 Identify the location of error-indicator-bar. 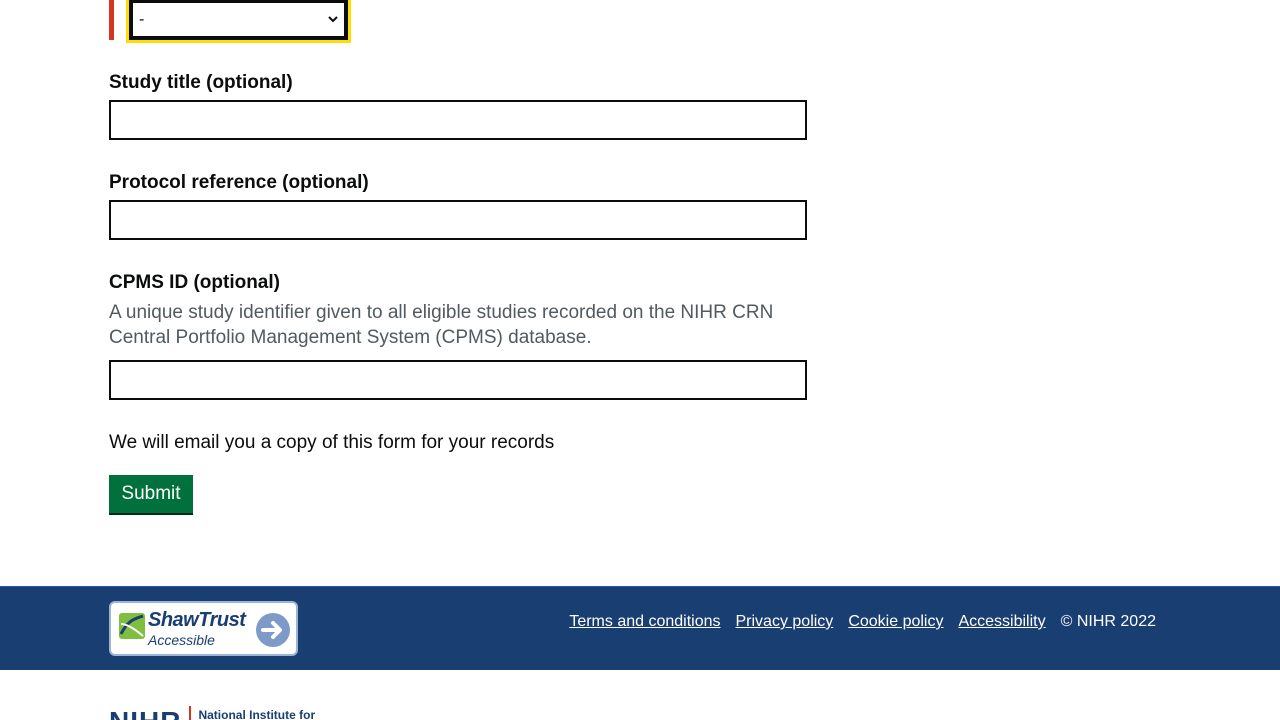
(111, 20).